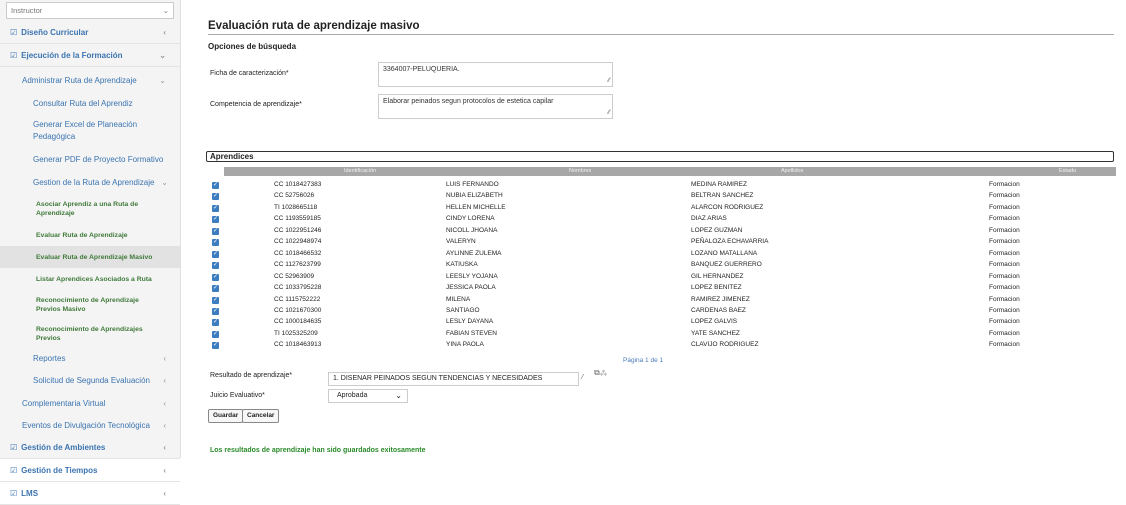 Image resolution: width=1126 pixels, height=505 pixels. Describe the element at coordinates (725, 345) in the screenshot. I see `cell-apellidos: CLAVIJO RODRIGUEZ` at that location.